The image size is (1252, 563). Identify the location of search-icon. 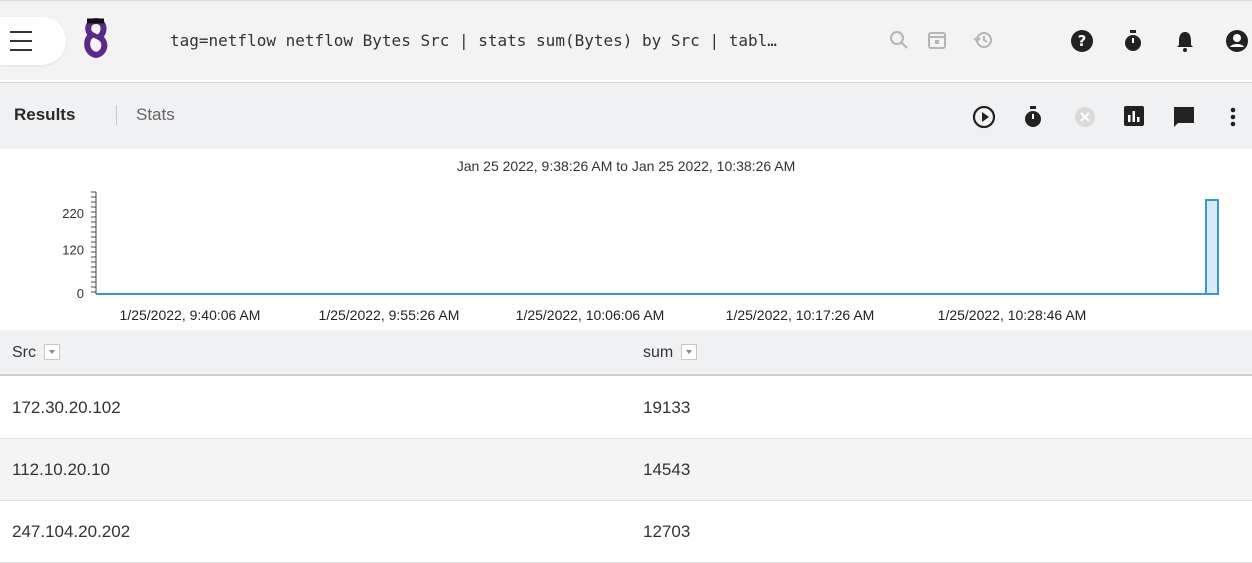
(899, 40).